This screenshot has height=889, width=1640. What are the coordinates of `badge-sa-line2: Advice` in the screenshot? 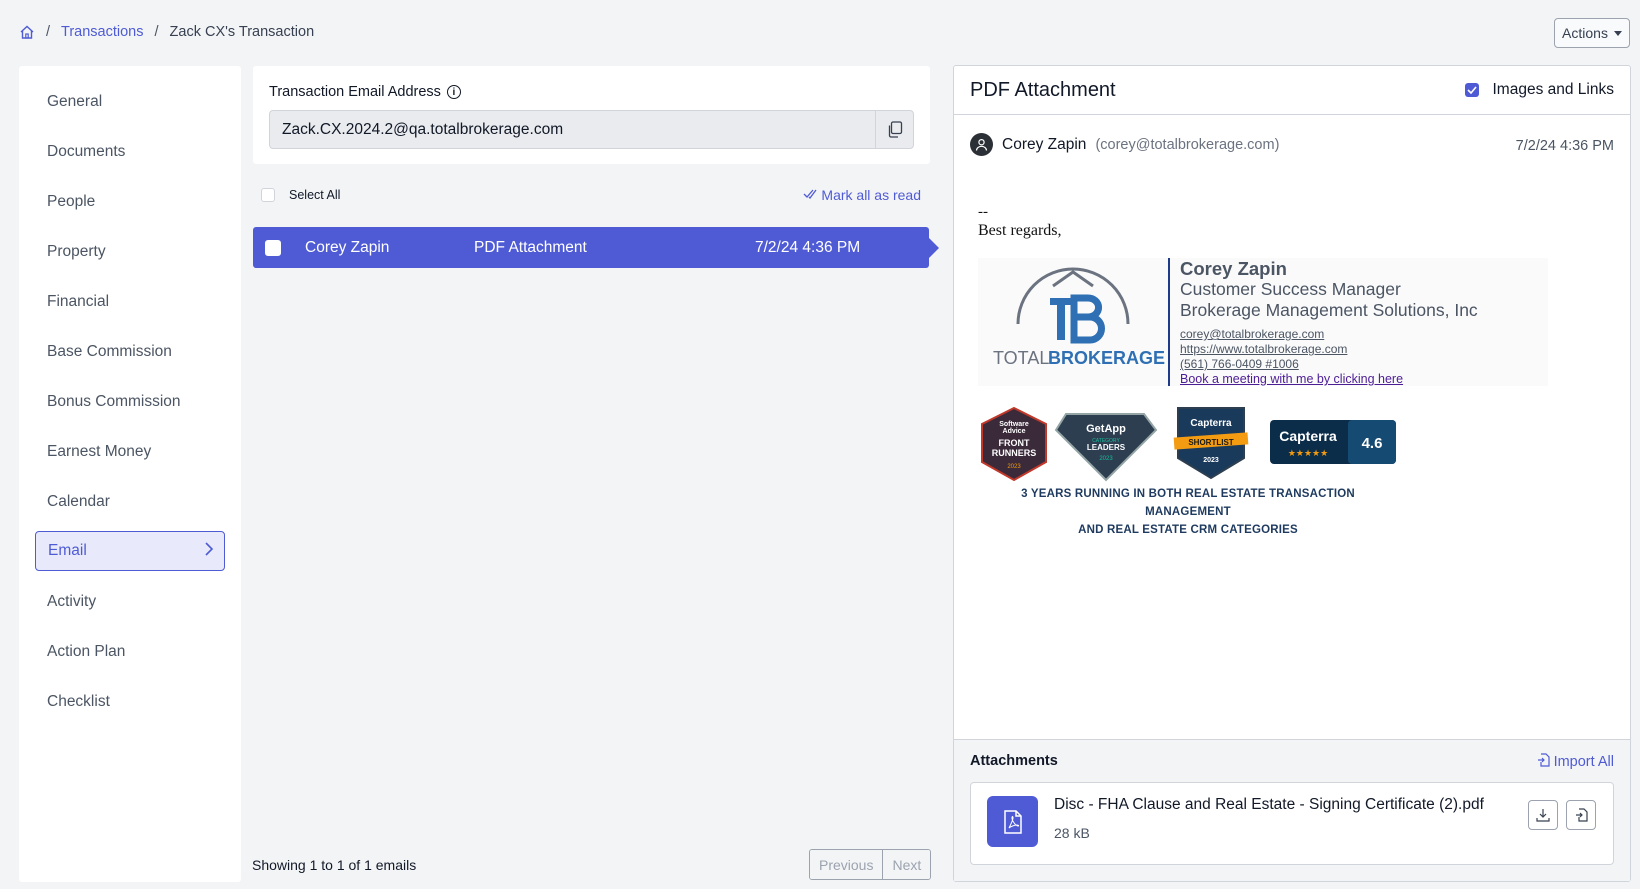 It's located at (1014, 431).